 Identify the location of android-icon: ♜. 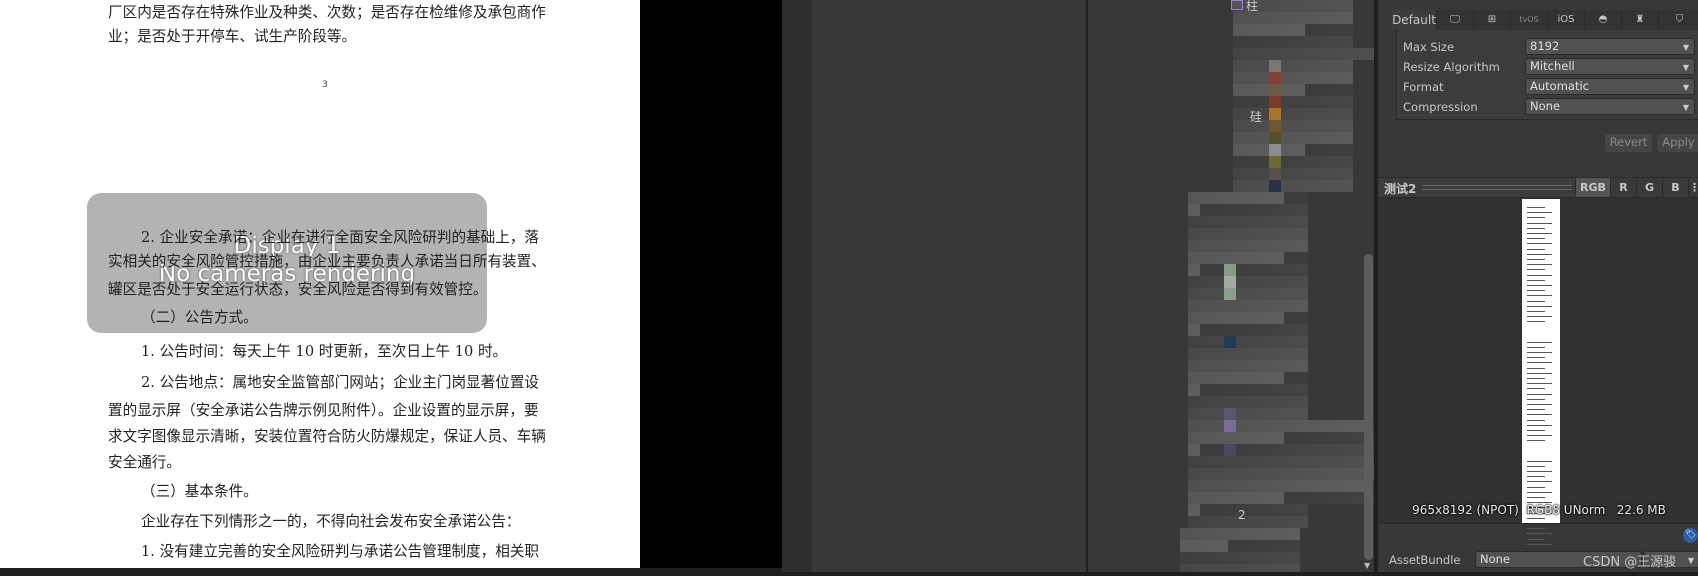
(1639, 20).